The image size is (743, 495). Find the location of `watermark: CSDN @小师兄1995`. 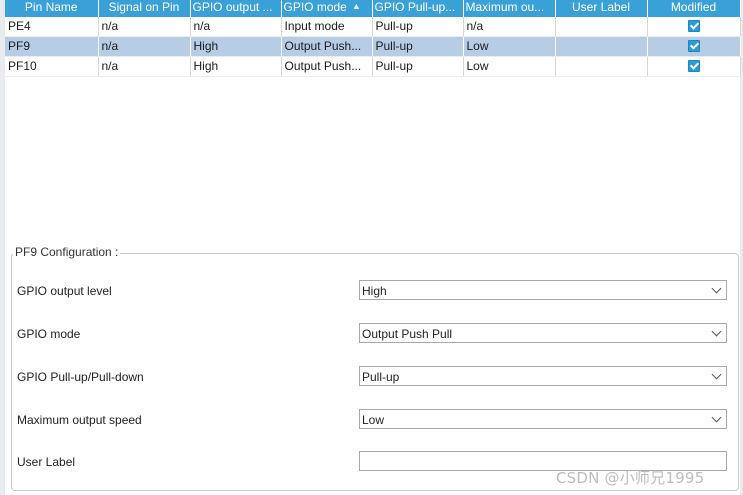

watermark: CSDN @小师兄1995 is located at coordinates (630, 478).